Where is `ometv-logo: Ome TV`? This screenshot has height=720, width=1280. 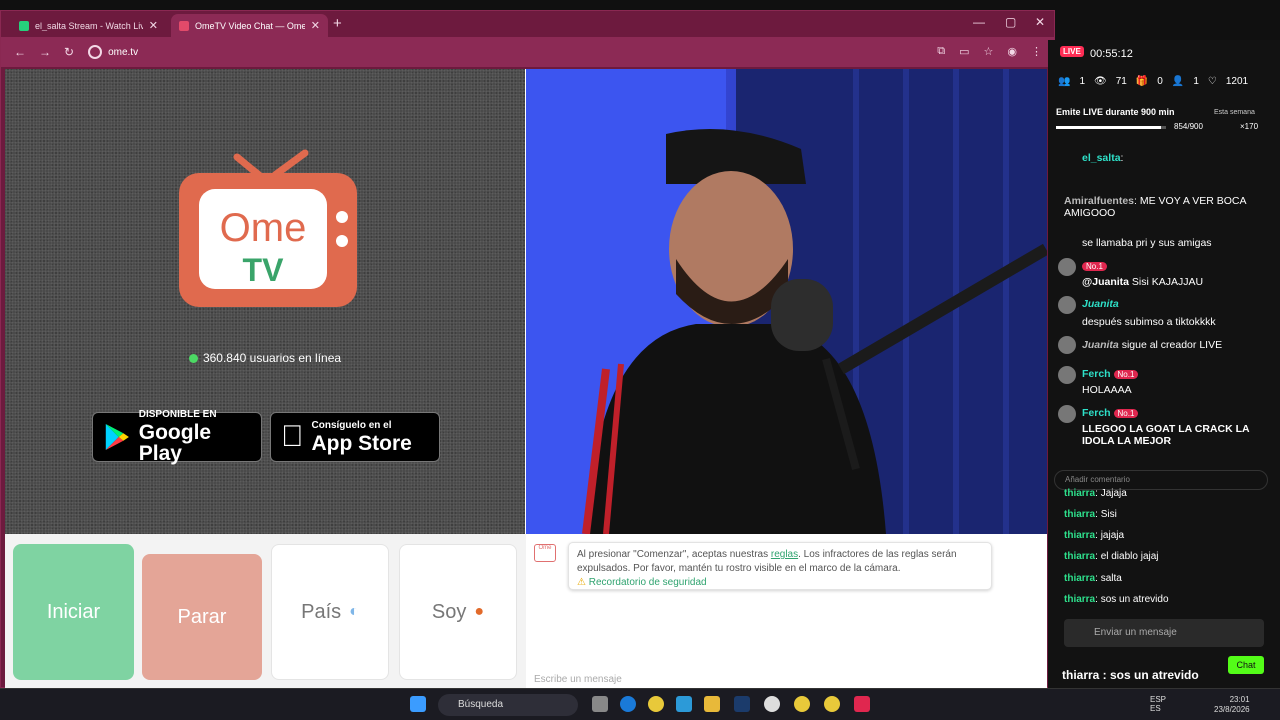 ometv-logo: Ome TV is located at coordinates (268, 228).